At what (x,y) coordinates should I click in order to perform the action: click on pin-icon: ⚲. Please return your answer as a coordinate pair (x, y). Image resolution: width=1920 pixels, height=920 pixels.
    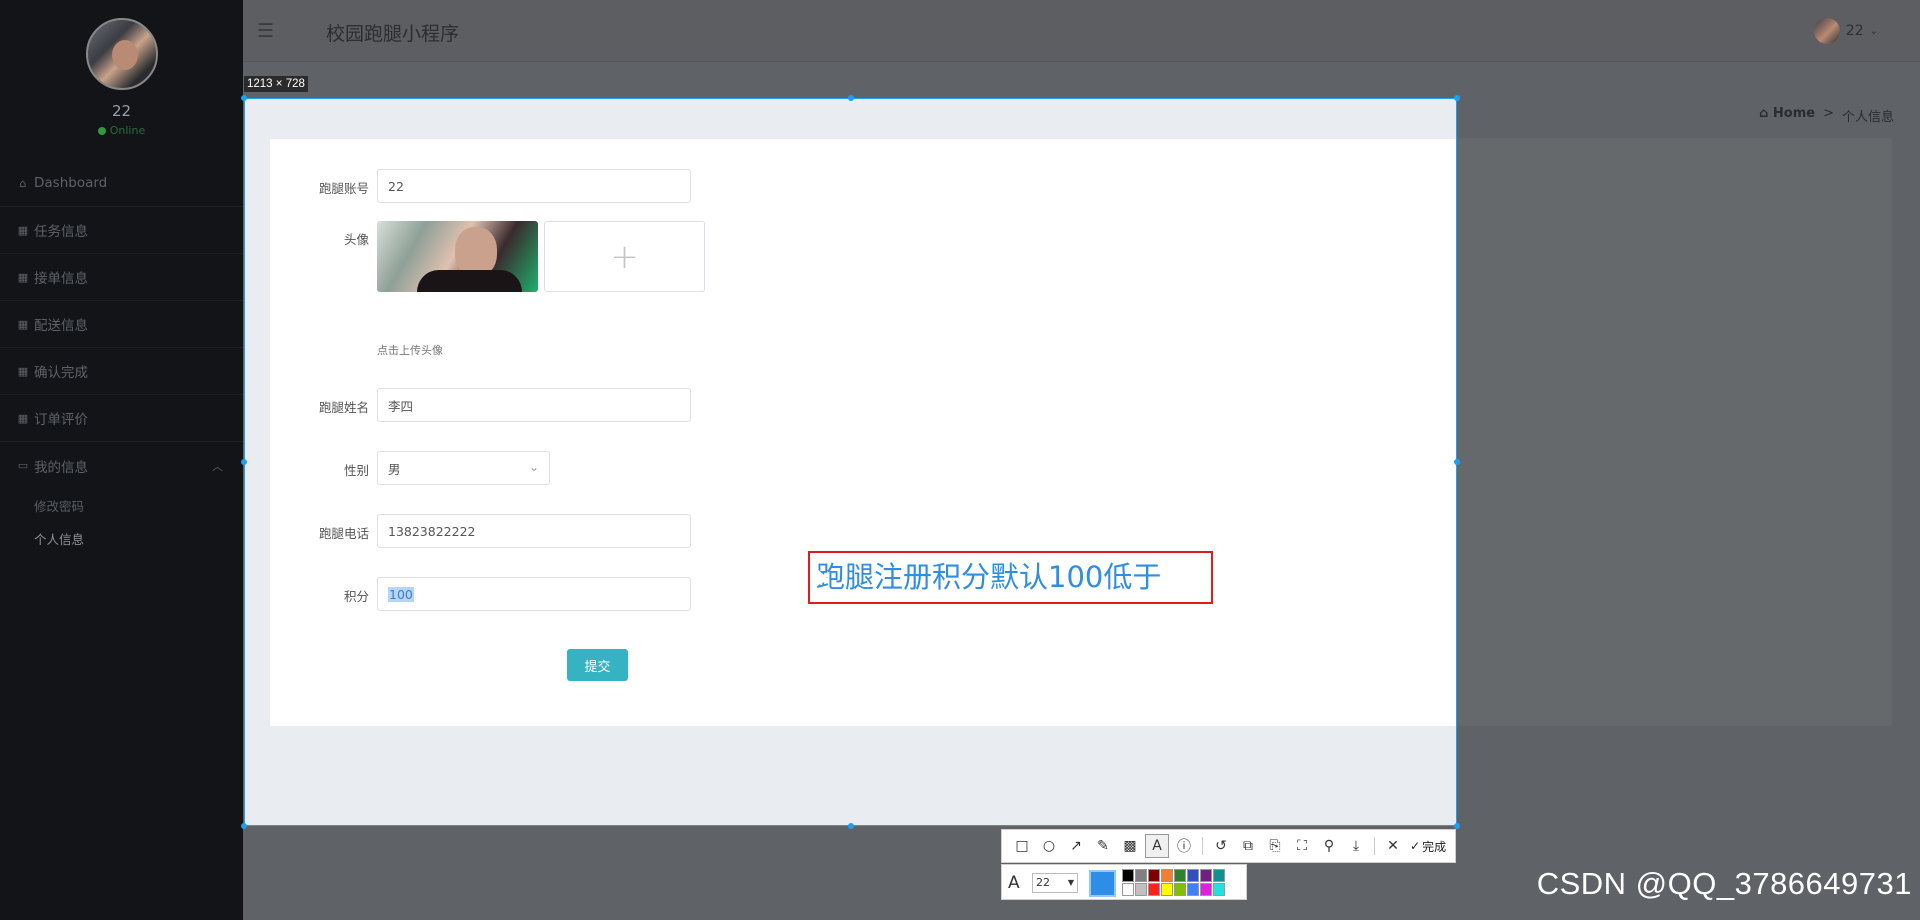
    Looking at the image, I should click on (1329, 846).